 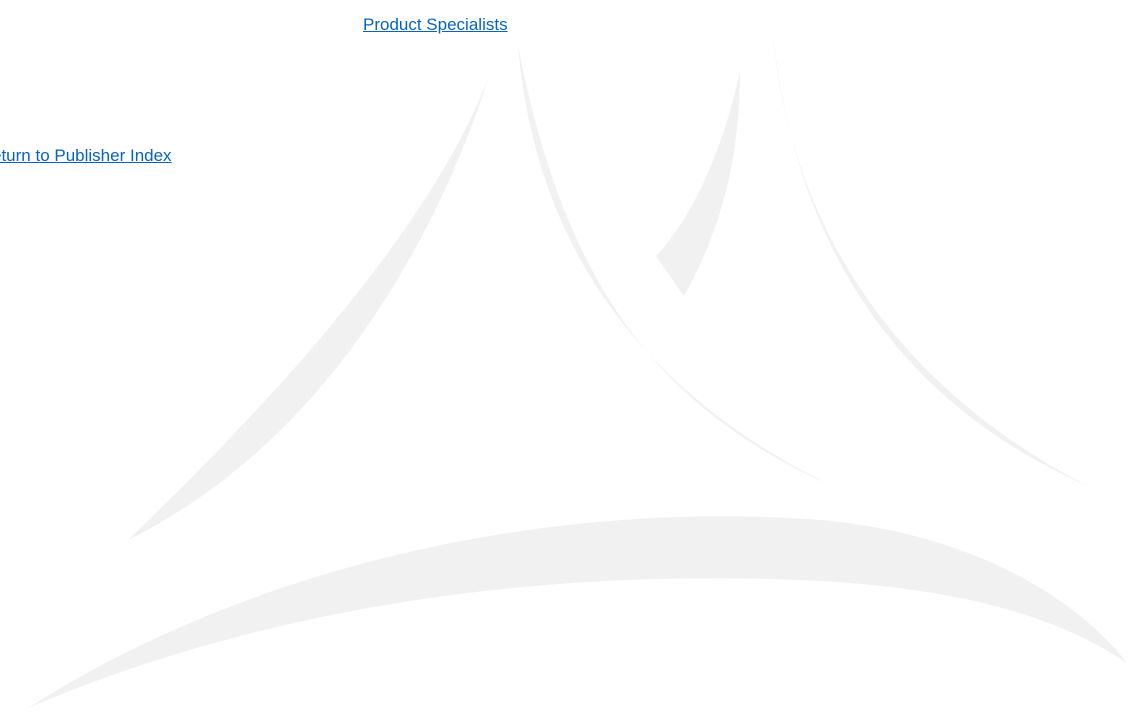 What do you see at coordinates (435, 25) in the screenshot?
I see `product-specialists-link: Product Specialists` at bounding box center [435, 25].